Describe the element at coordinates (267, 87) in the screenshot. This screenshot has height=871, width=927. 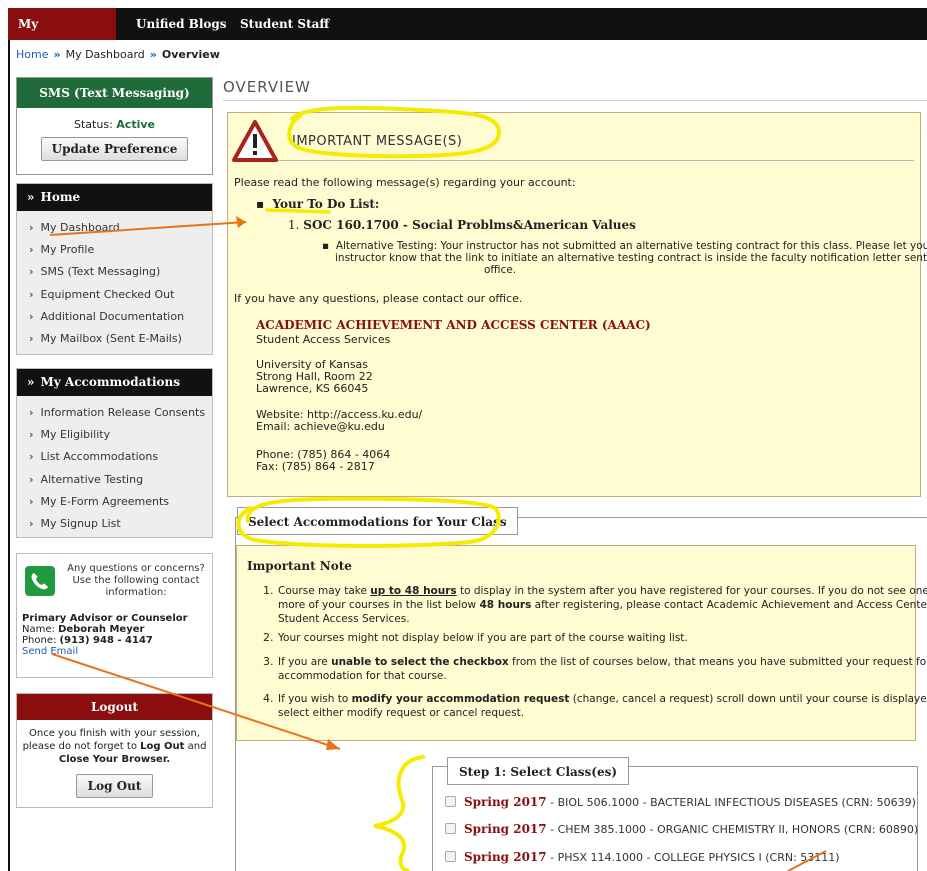
I see `page-title: OVERVIEW` at that location.